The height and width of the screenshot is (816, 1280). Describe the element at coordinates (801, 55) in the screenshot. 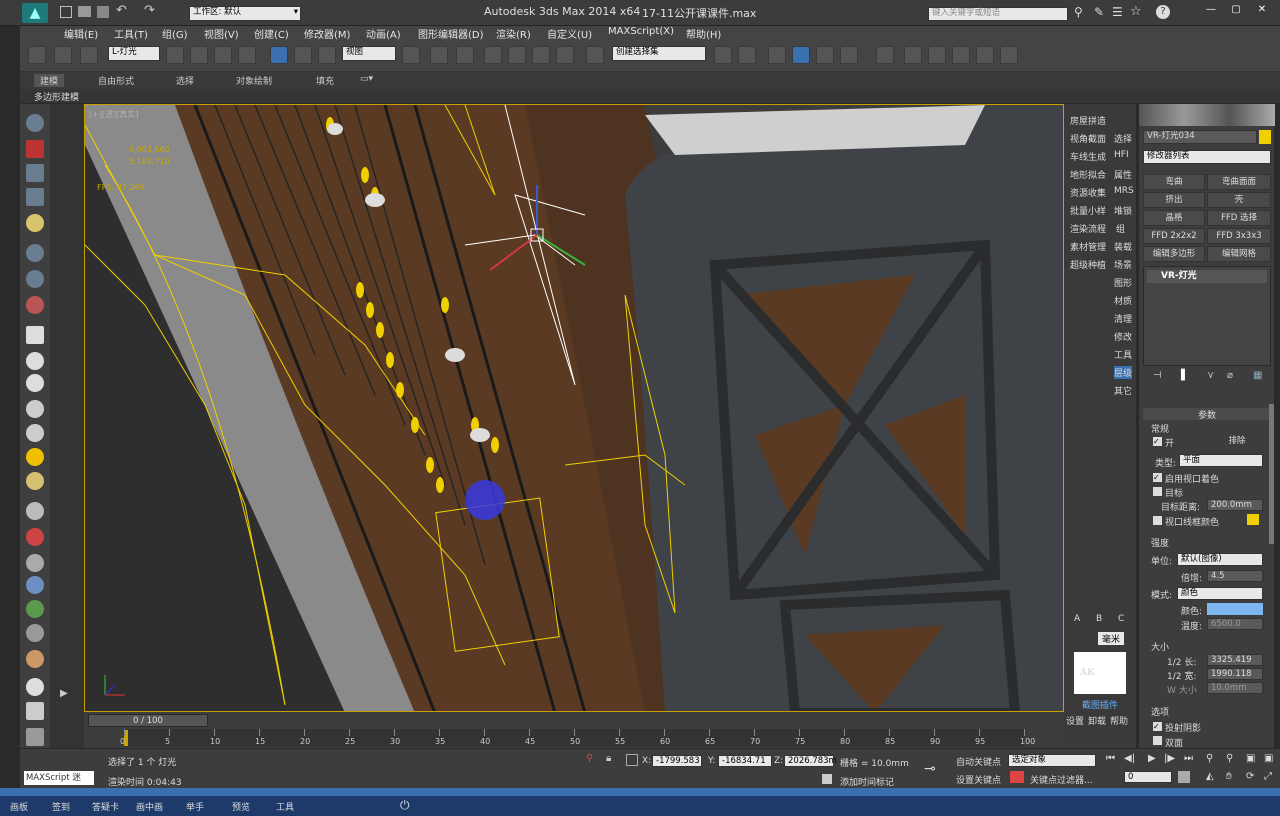

I see `toggle-ribbon-icon` at that location.